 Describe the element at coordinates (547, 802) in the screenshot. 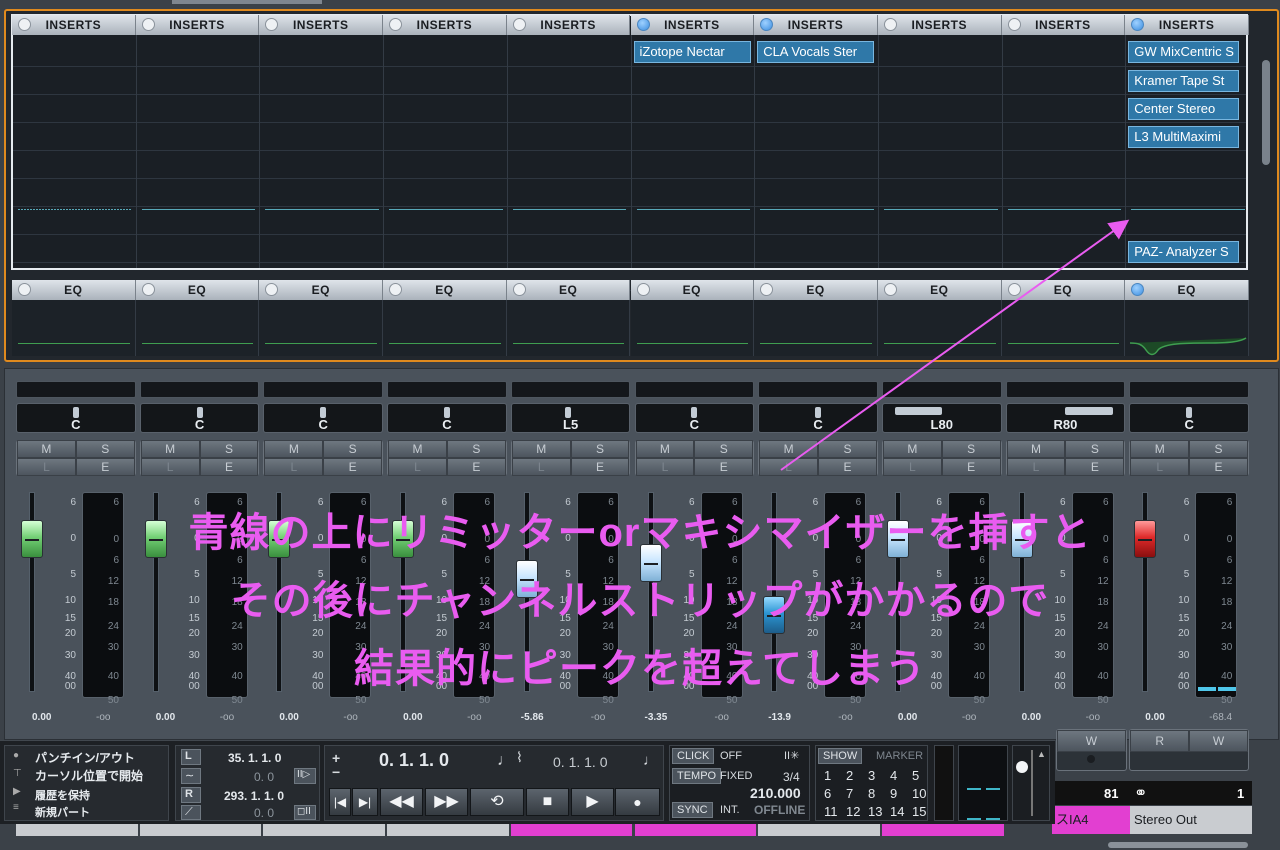

I see `stop-button: ■` at that location.